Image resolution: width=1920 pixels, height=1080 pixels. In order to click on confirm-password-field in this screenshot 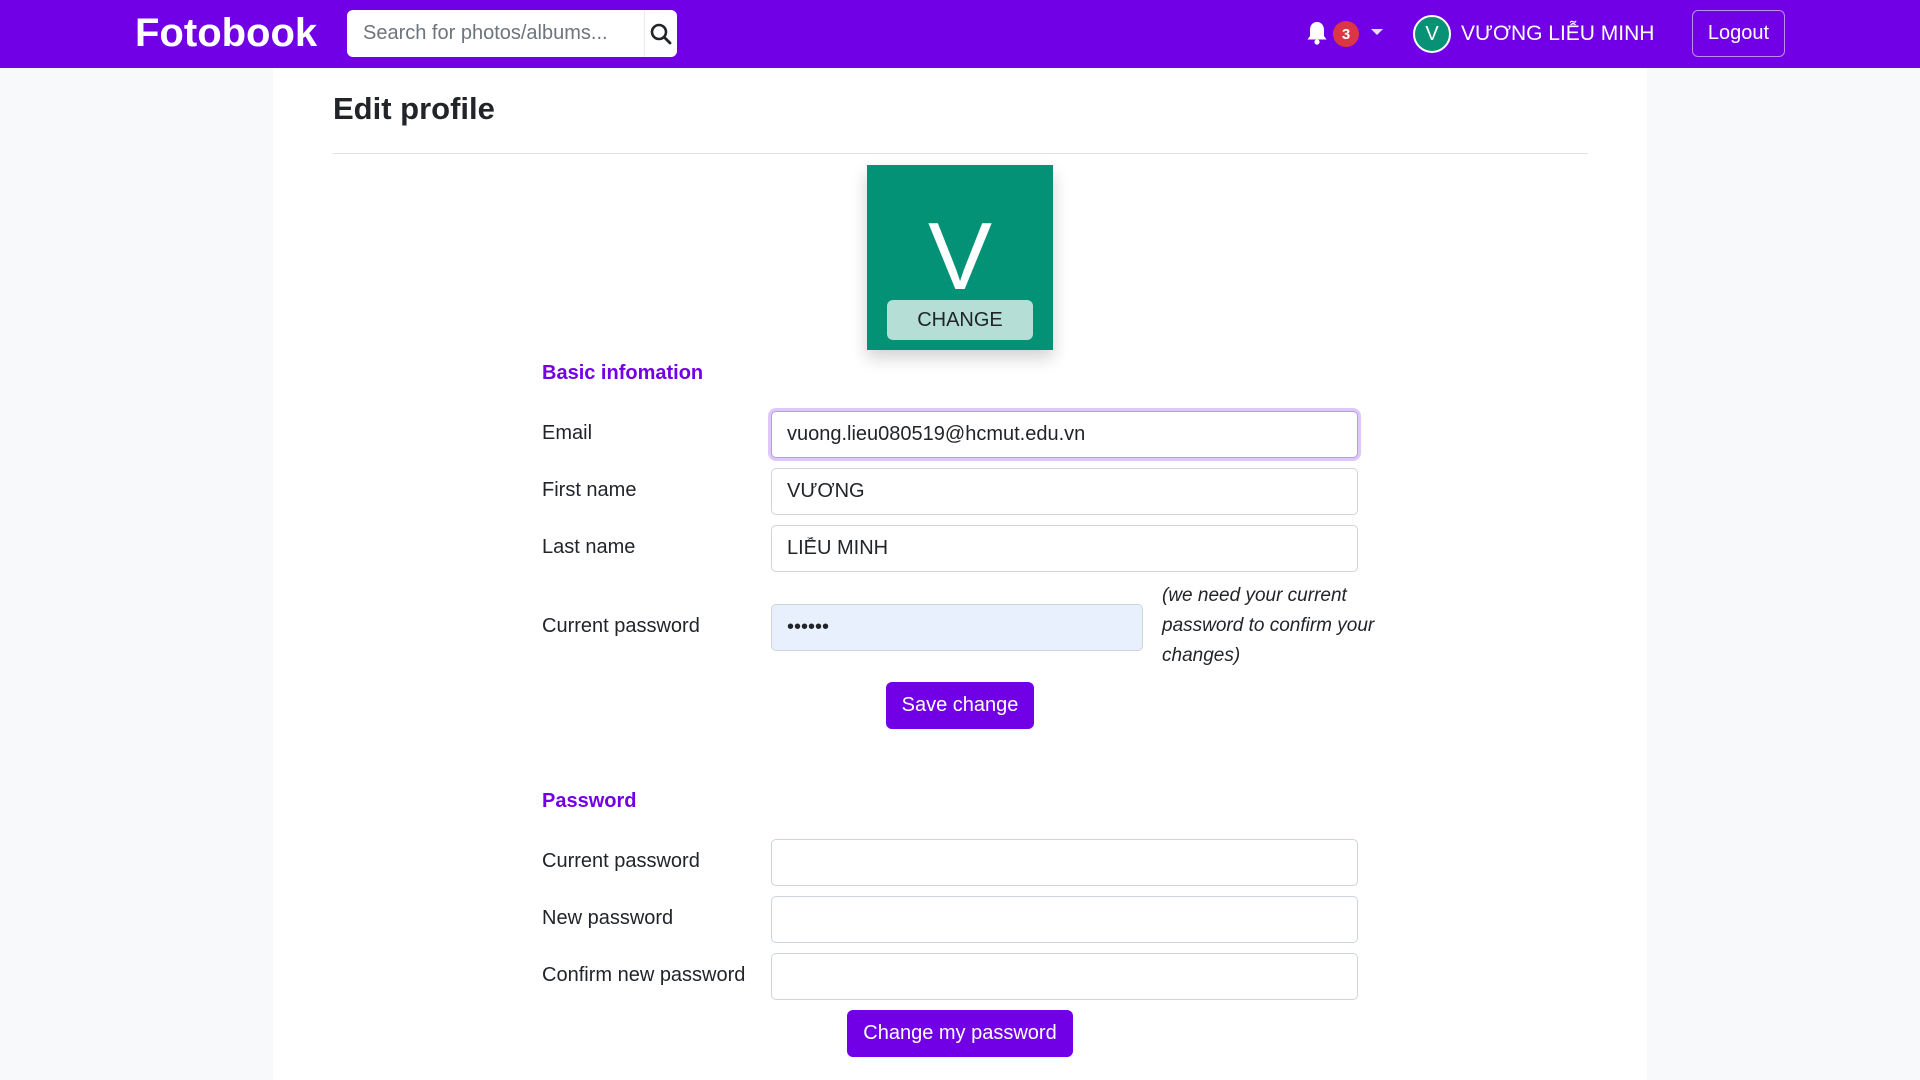, I will do `click(1064, 976)`.